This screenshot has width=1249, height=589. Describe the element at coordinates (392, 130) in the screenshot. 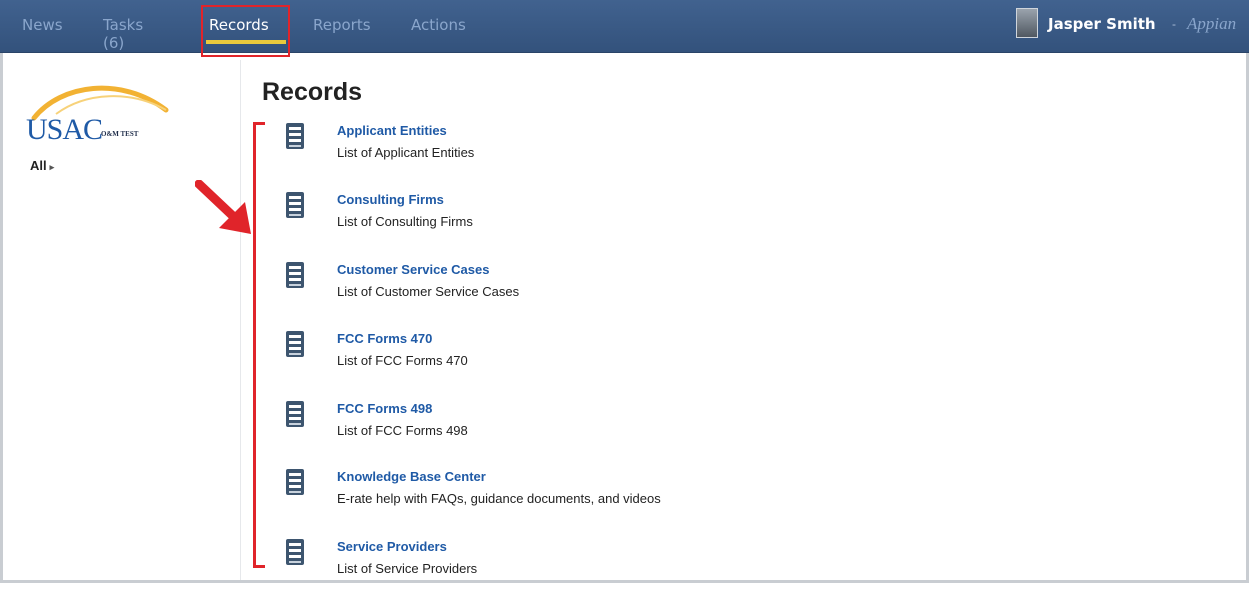

I see `record-title-link: Applicant Entities` at that location.